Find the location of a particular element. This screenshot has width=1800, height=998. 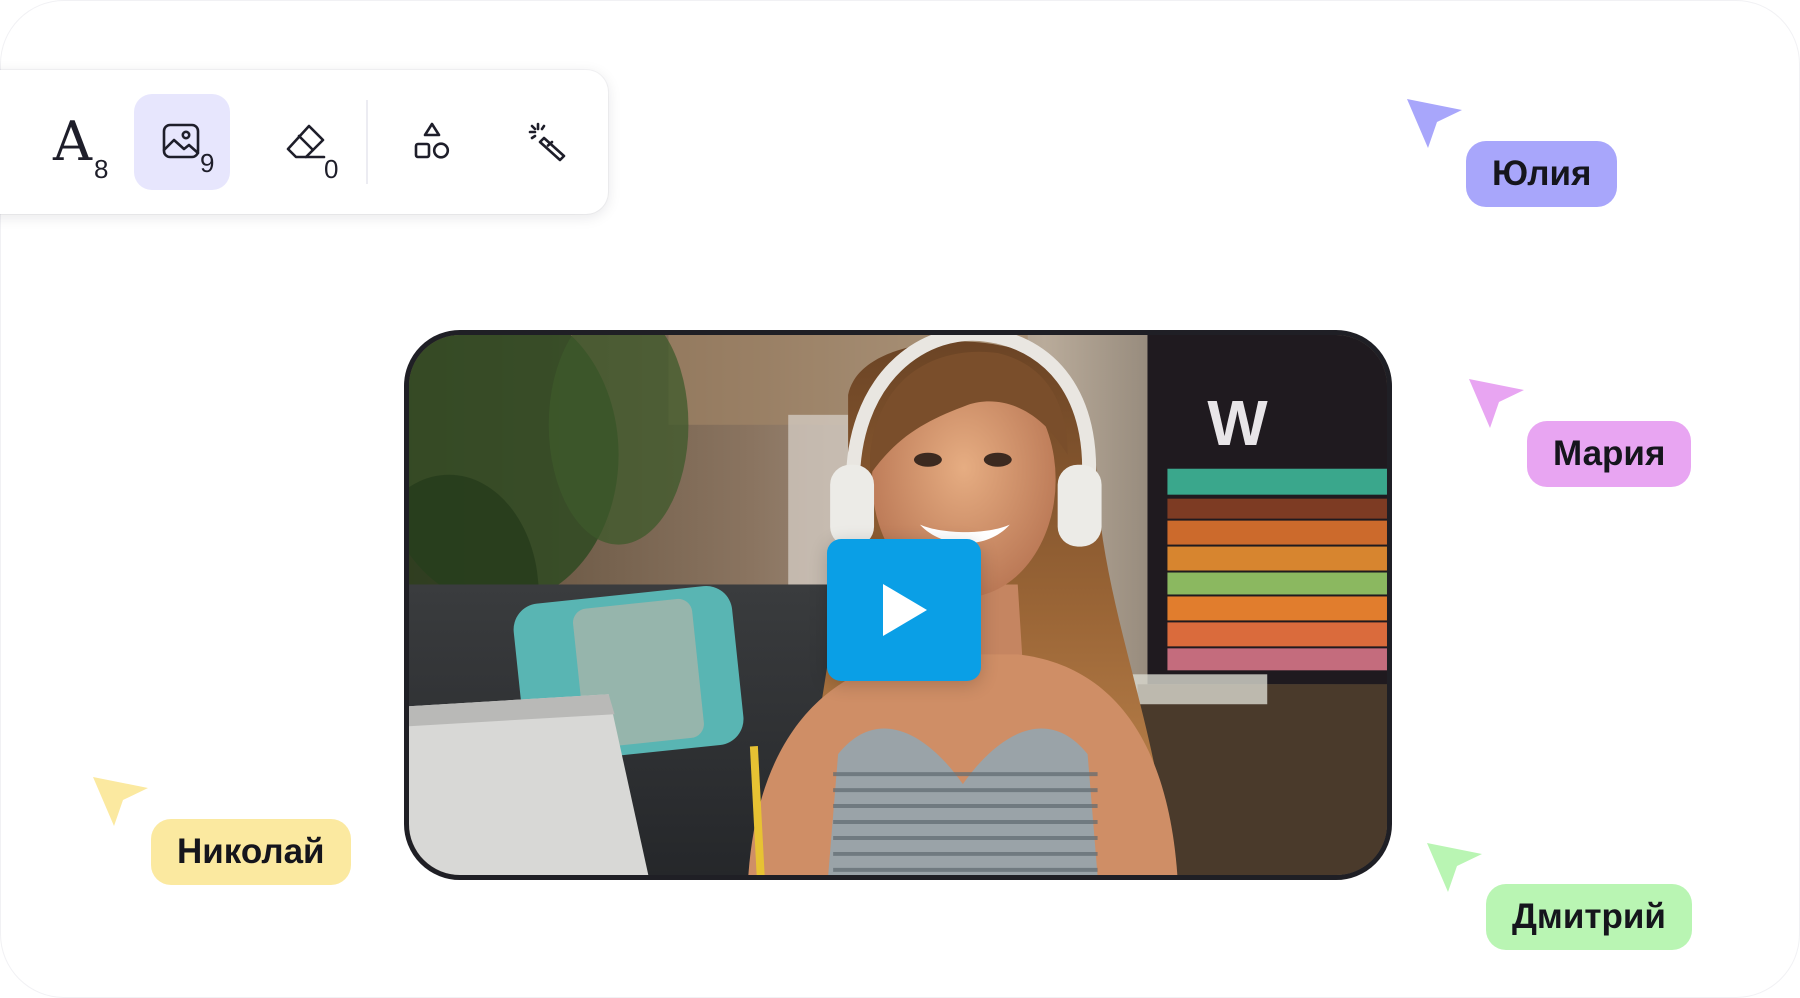

collaborator-name: Юлия is located at coordinates (1542, 173).